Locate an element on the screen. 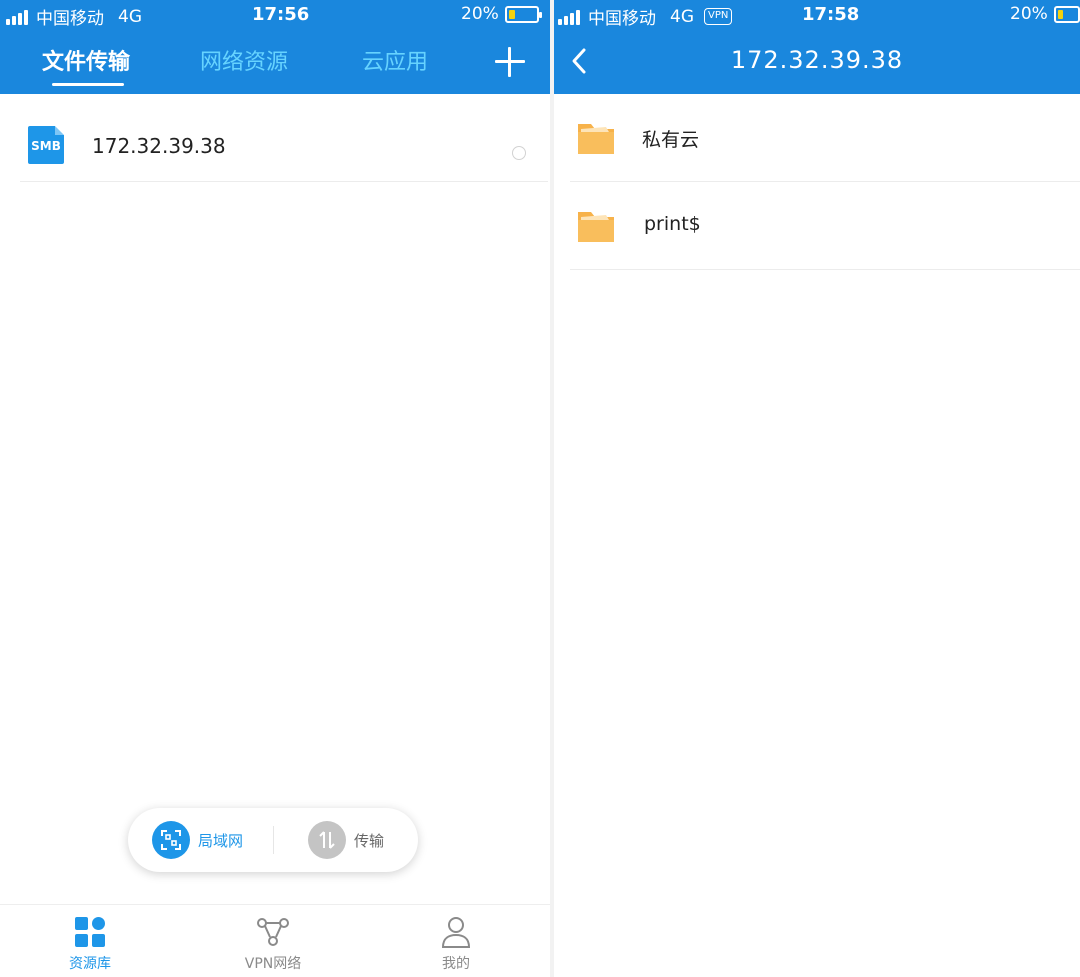  left-status-bar: 中国移动 4G 17:56 20% is located at coordinates (275, 15).